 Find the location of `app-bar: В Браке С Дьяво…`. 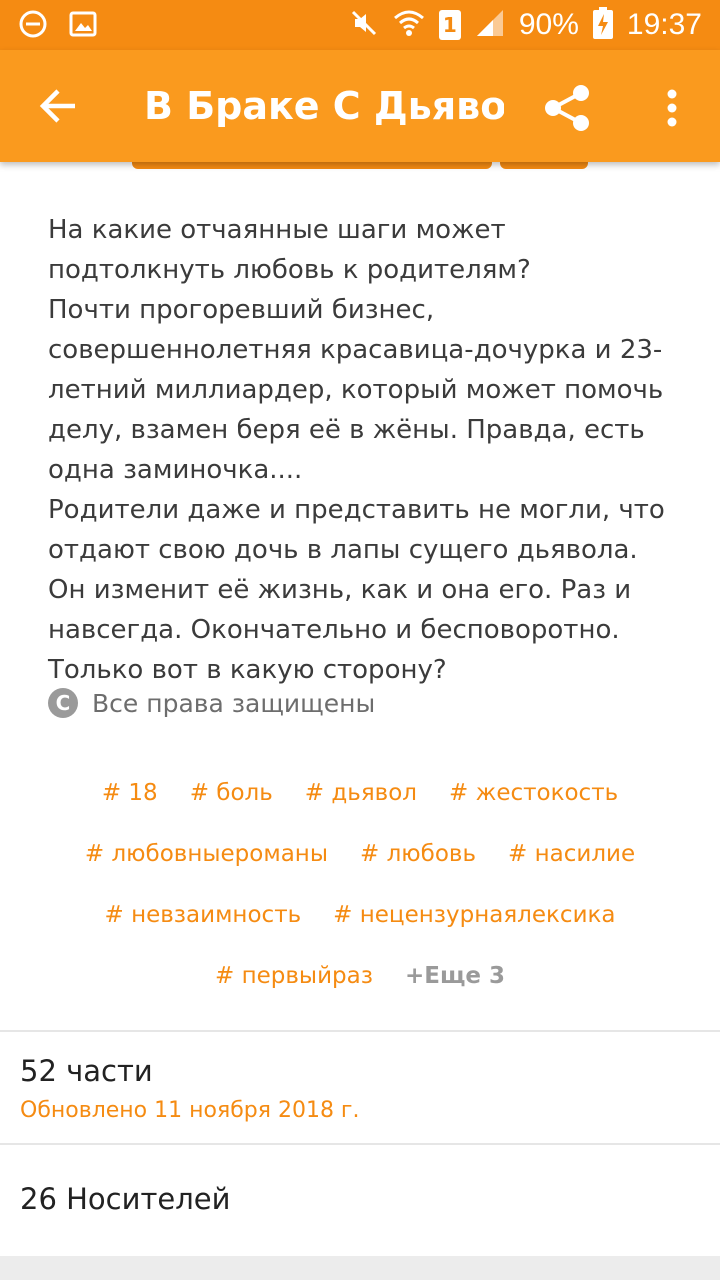

app-bar: В Браке С Дьяво… is located at coordinates (360, 106).